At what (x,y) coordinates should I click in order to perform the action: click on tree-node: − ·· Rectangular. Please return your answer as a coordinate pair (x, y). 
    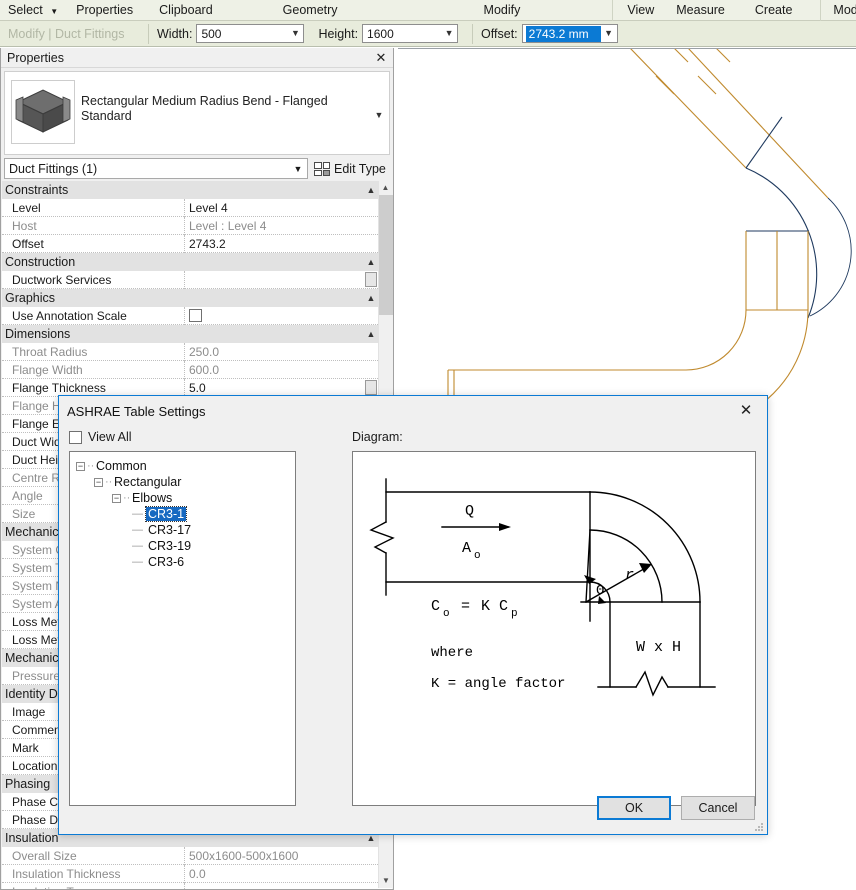
    Looking at the image, I should click on (185, 482).